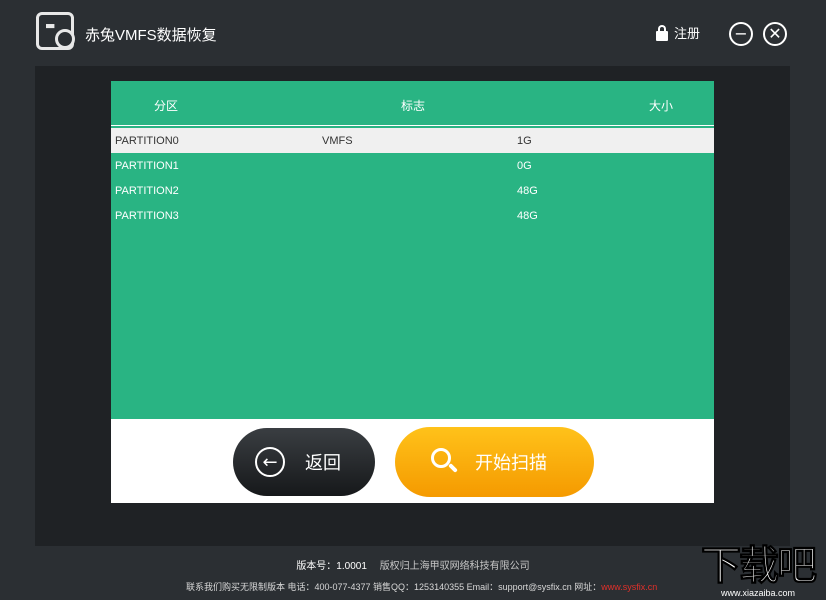 This screenshot has width=826, height=600. Describe the element at coordinates (270, 462) in the screenshot. I see `arrow-left-icon: ←` at that location.